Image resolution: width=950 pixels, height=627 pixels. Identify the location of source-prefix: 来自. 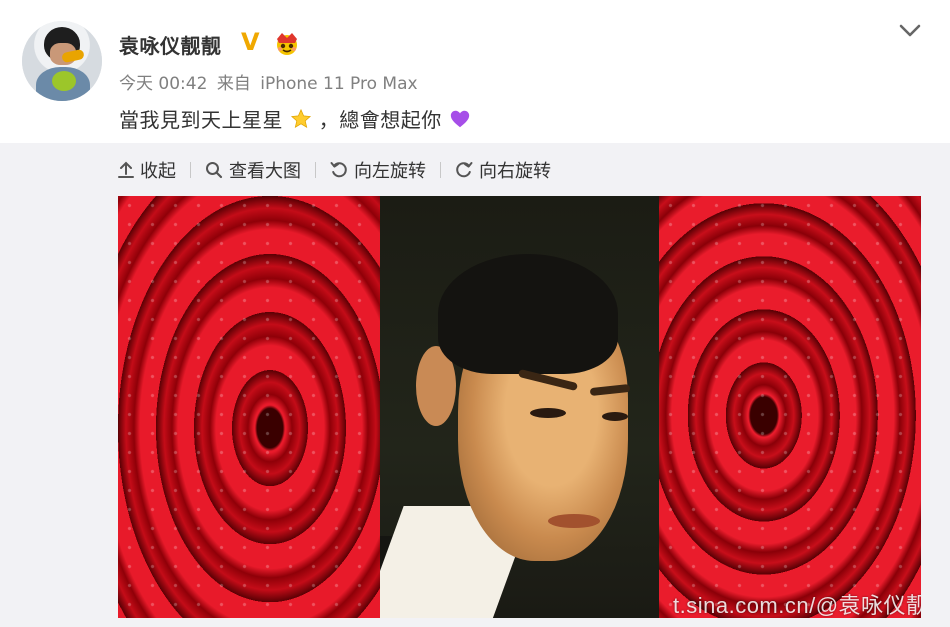
(233, 84).